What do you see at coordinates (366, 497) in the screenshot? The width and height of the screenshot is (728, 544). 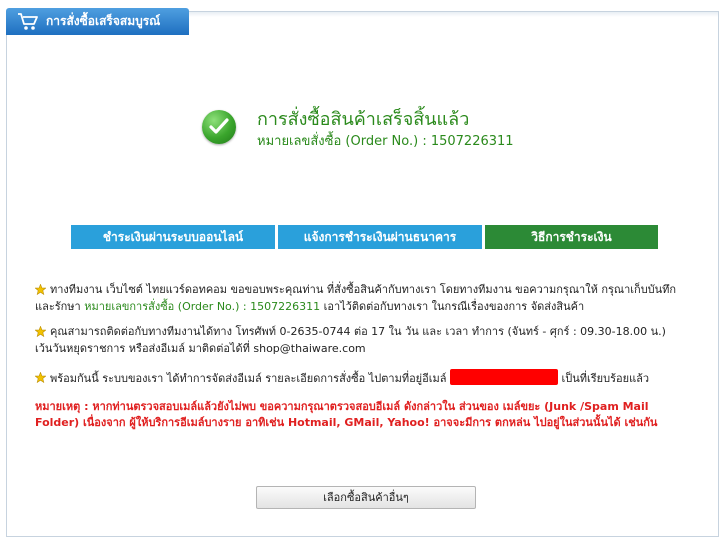 I see `continue-shopping-button: เลือกซื้อสินค้าอื่นๆ` at bounding box center [366, 497].